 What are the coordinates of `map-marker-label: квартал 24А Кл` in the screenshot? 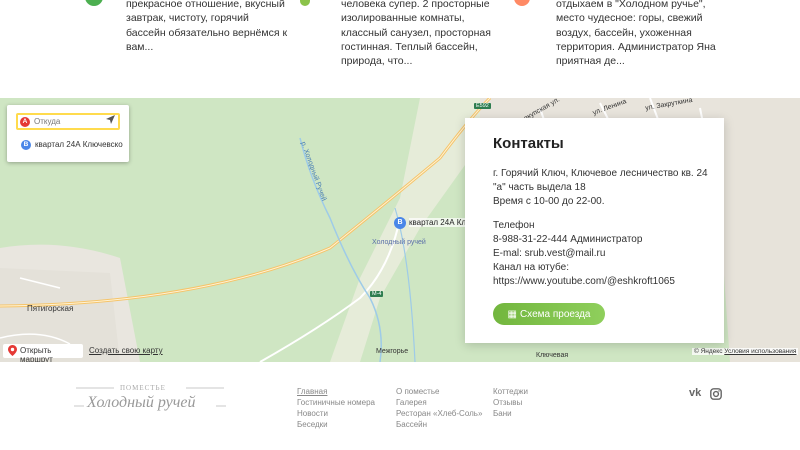 It's located at (438, 222).